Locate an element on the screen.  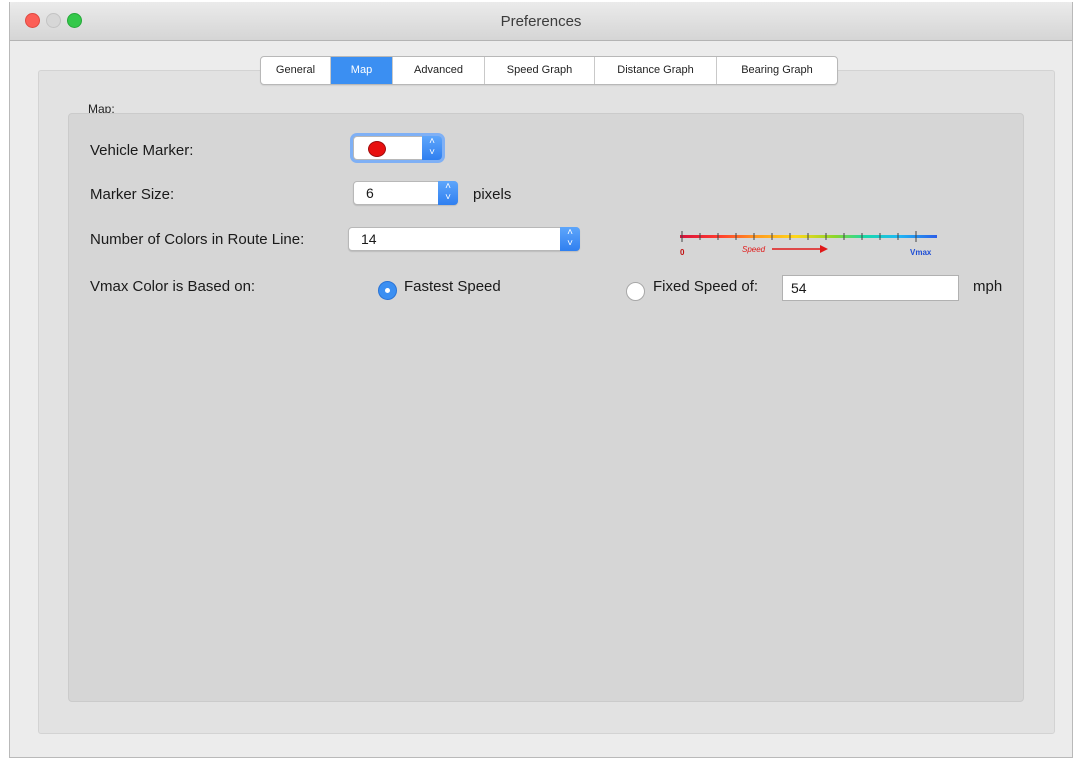
title-bar: Preferences is located at coordinates (541, 21).